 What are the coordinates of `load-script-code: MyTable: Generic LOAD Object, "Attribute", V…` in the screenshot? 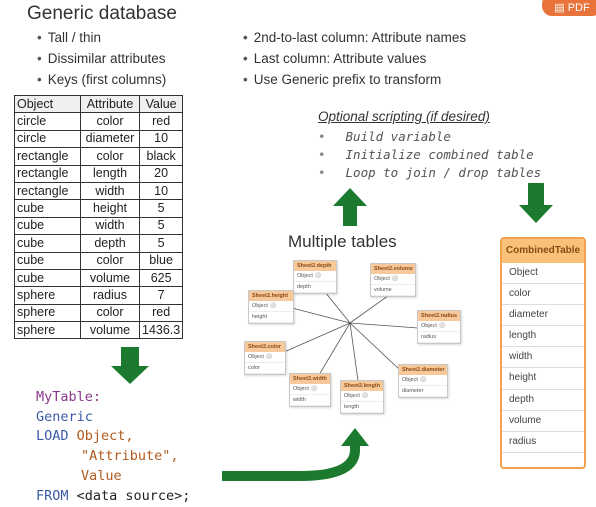 It's located at (113, 447).